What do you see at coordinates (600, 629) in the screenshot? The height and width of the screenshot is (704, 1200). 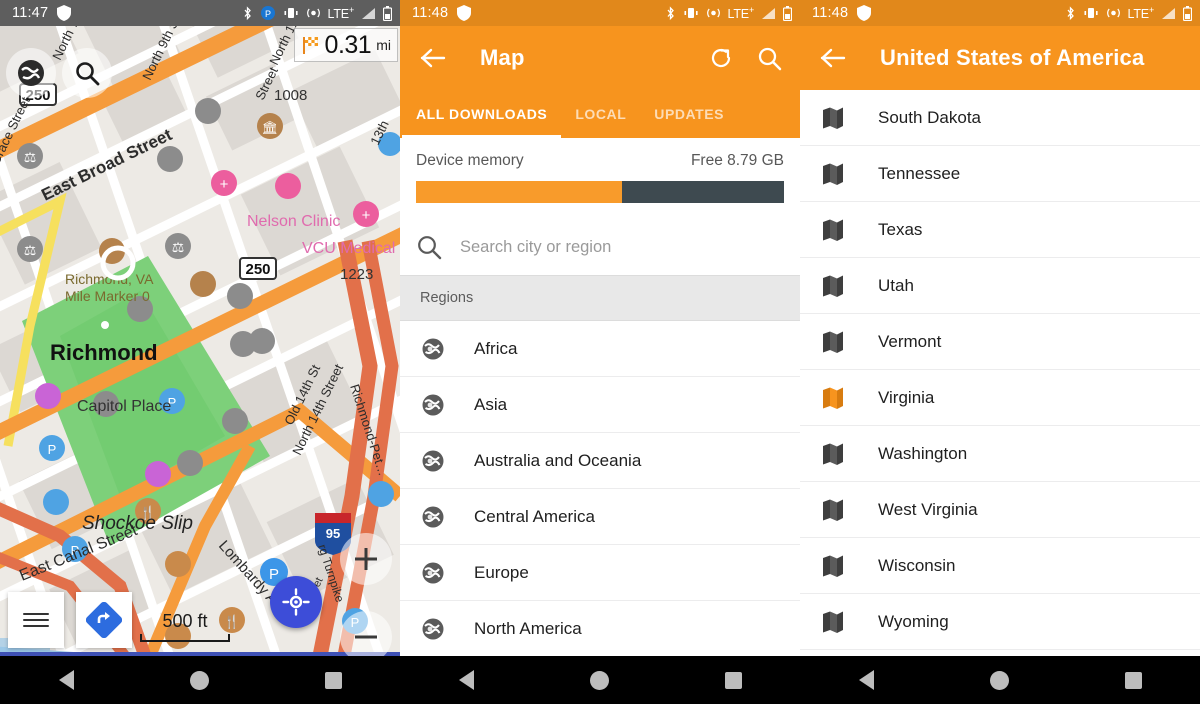 I see `list-item: North America` at bounding box center [600, 629].